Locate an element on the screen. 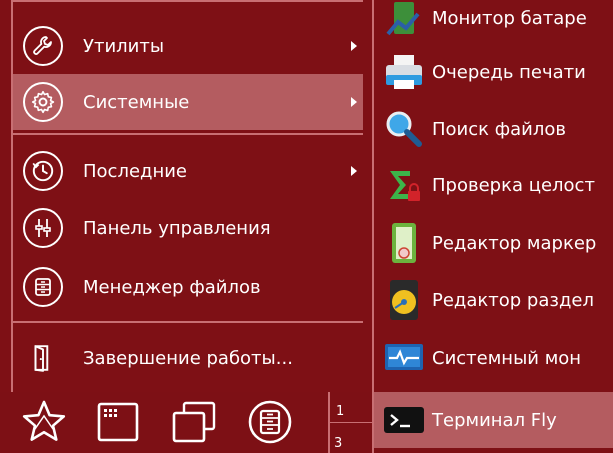 This screenshot has width=613, height=453. submenu-item-label: Очередь печати is located at coordinates (509, 72).